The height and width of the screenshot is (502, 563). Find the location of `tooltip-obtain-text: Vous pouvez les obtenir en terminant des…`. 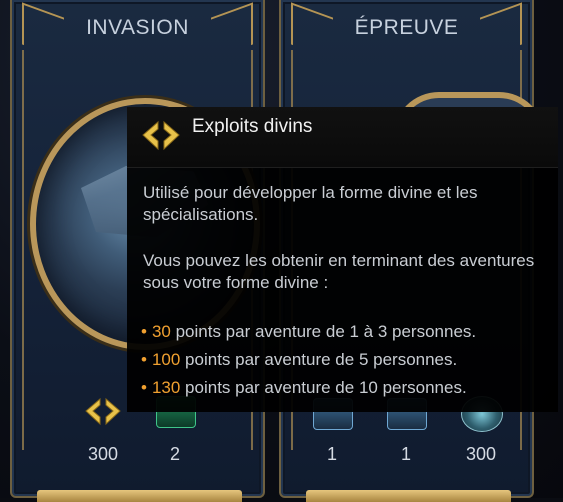

tooltip-obtain-text: Vous pouvez les obtenir en terminant des… is located at coordinates (339, 271).